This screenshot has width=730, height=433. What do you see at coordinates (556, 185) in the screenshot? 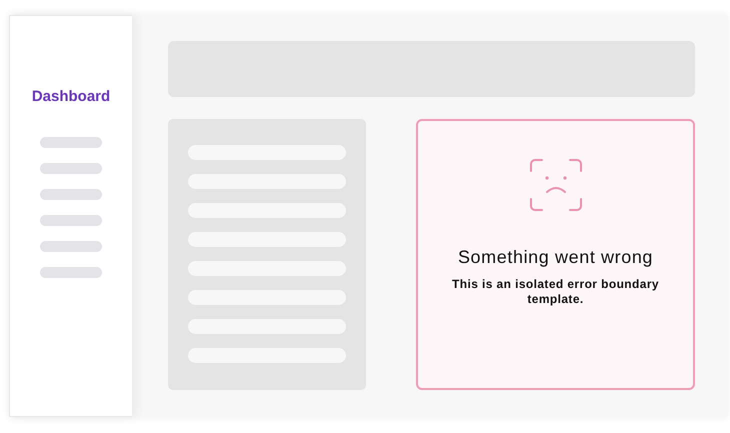
I see `sad-face-icon` at bounding box center [556, 185].